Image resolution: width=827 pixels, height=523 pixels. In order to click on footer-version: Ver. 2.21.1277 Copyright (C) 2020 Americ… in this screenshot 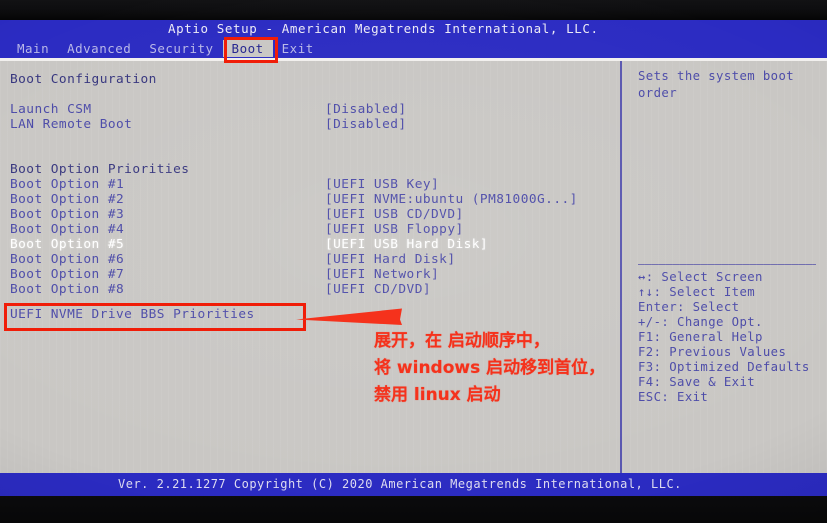, I will do `click(400, 484)`.